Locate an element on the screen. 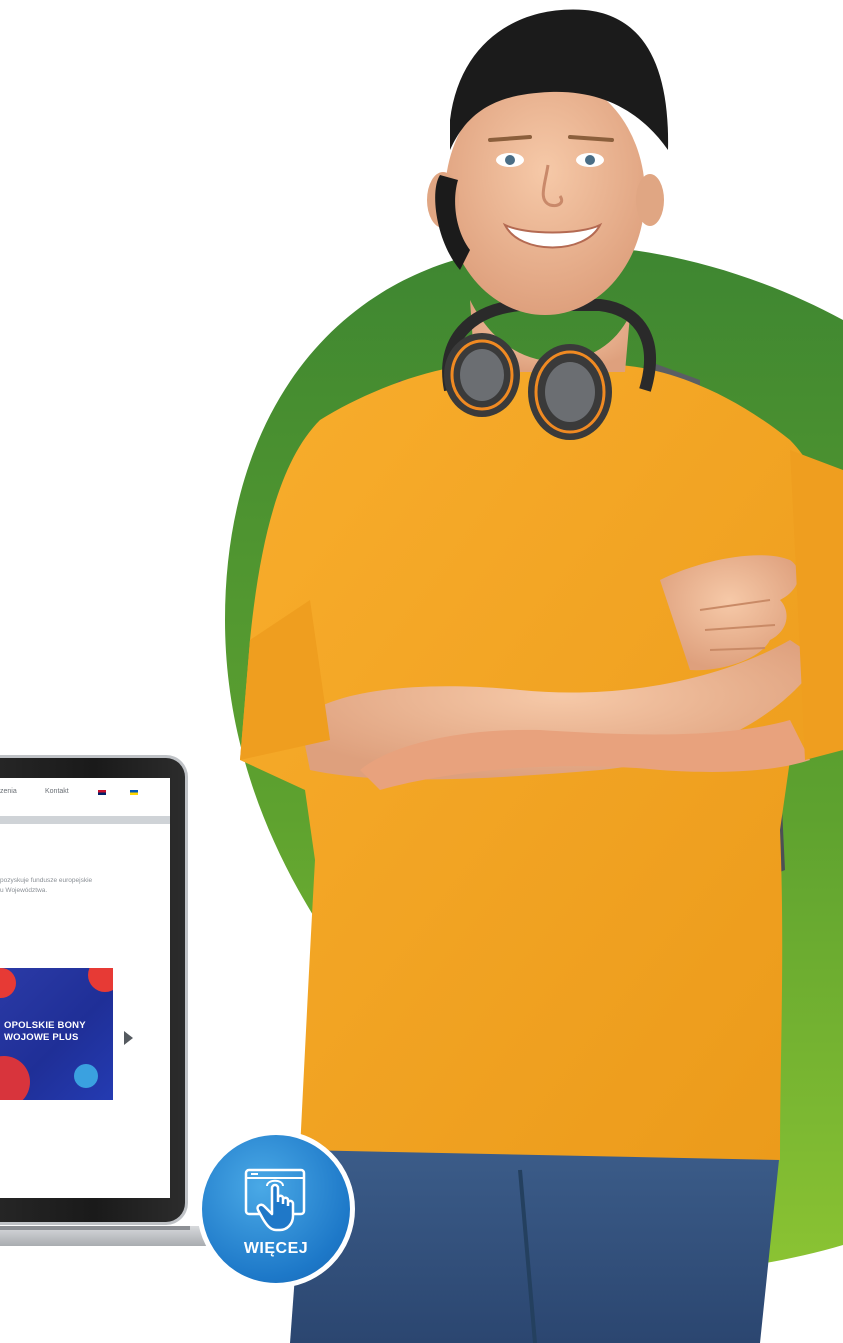  more-button: WIĘCEJ is located at coordinates (276, 1209).